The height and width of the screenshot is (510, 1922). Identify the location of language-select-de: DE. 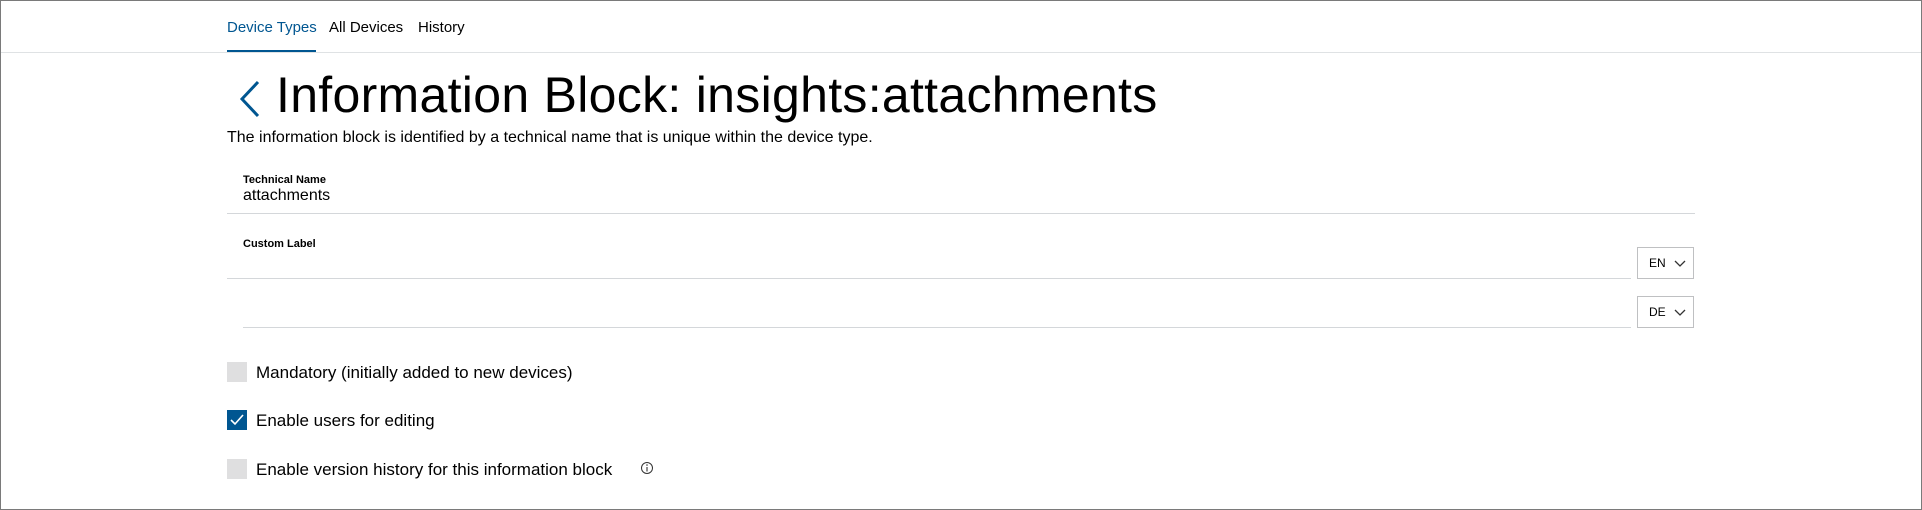
(1665, 312).